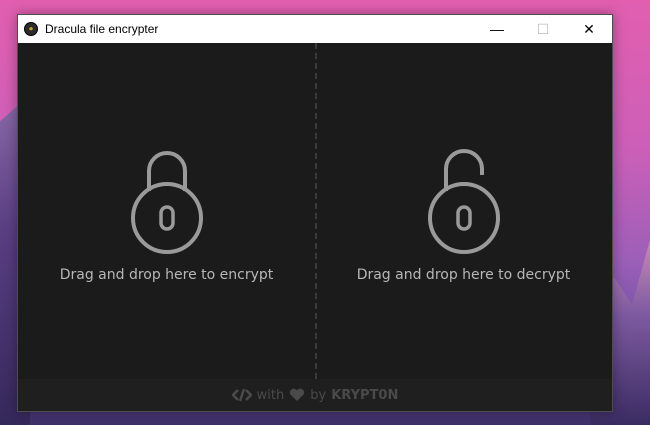 Image resolution: width=650 pixels, height=425 pixels. I want to click on title-bar: Dracula file encrypter — ☐ ✕, so click(315, 29).